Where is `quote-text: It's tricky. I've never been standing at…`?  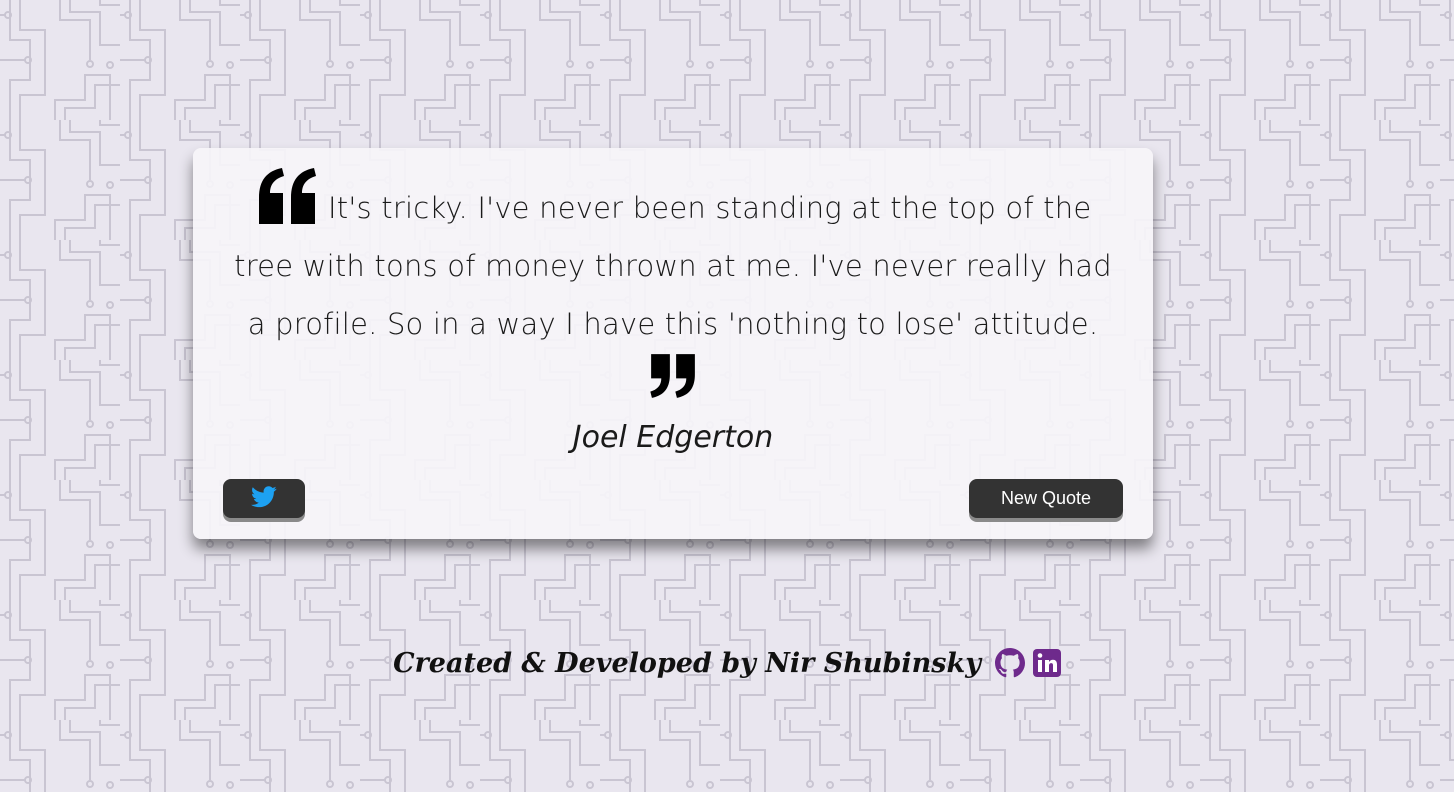
quote-text: It's tricky. I've never been standing at… is located at coordinates (673, 266).